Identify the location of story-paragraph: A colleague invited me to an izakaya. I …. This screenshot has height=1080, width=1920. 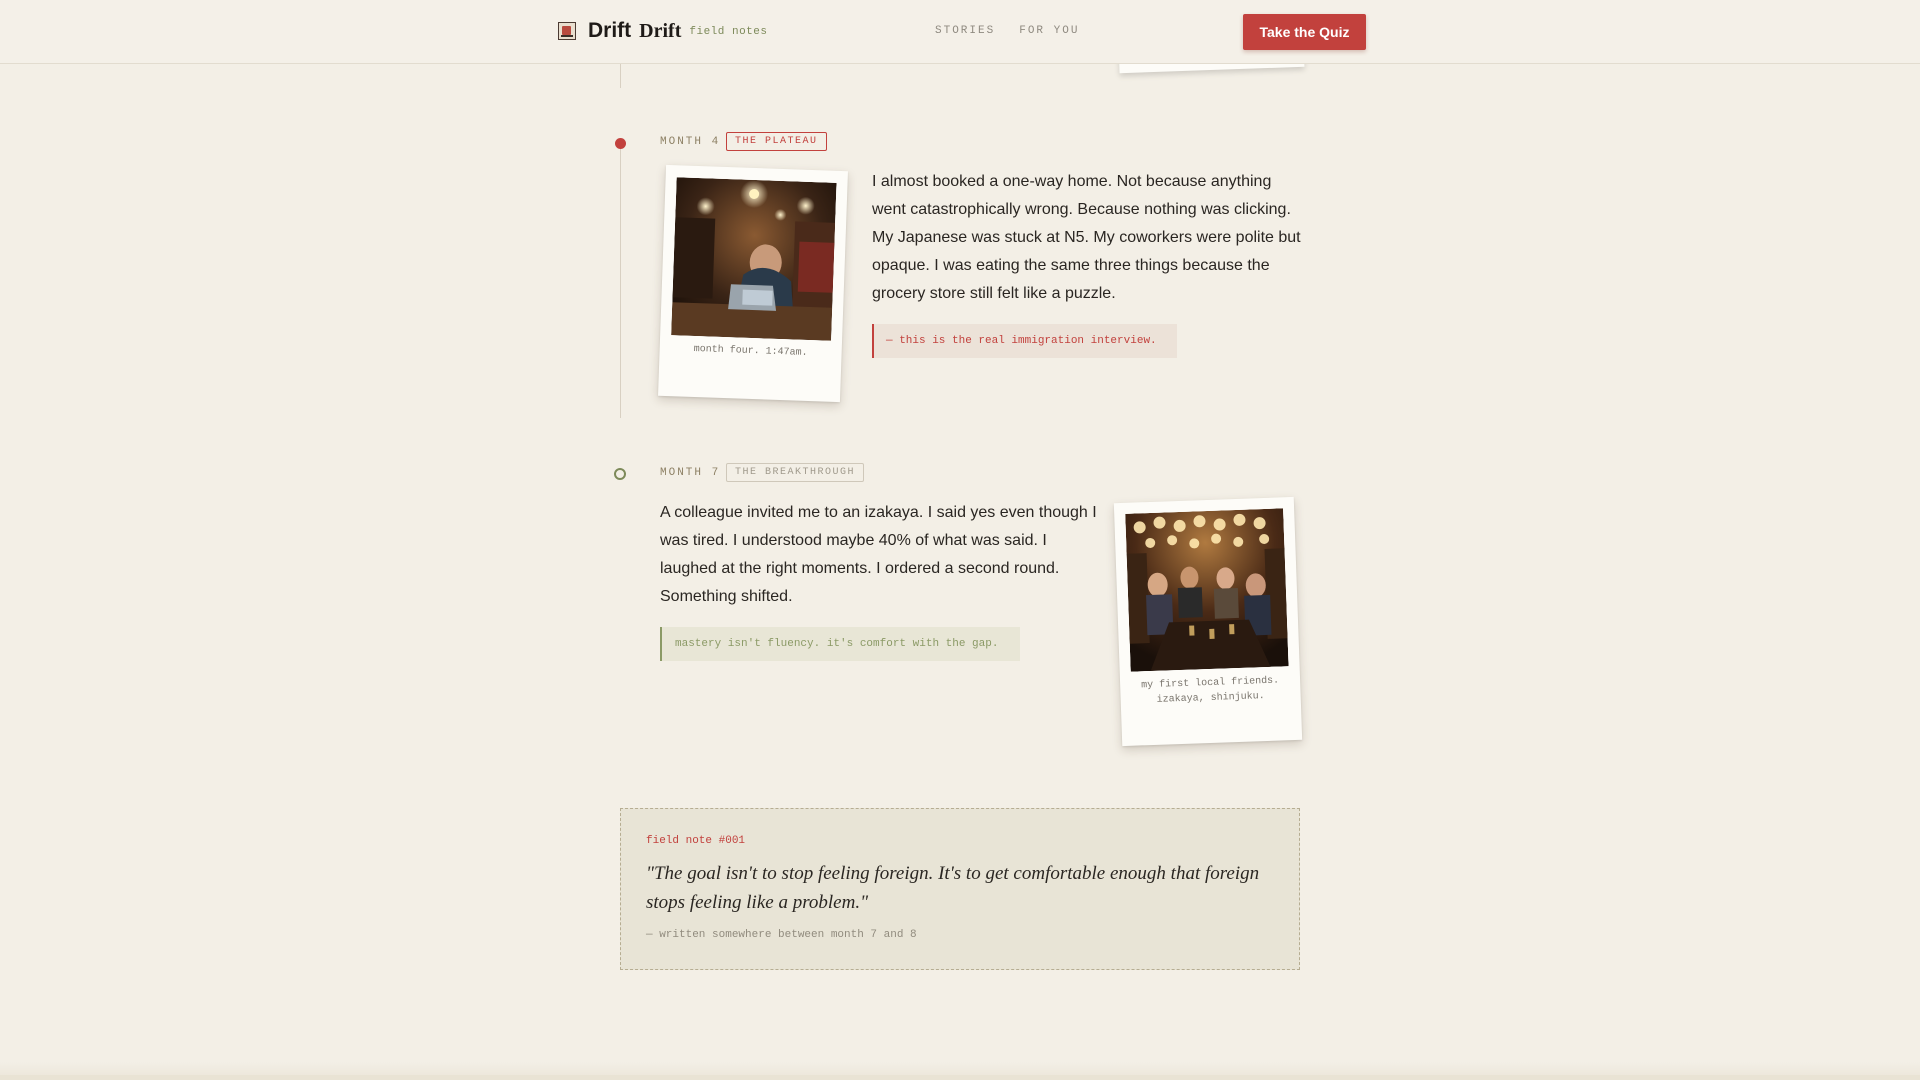
(878, 554).